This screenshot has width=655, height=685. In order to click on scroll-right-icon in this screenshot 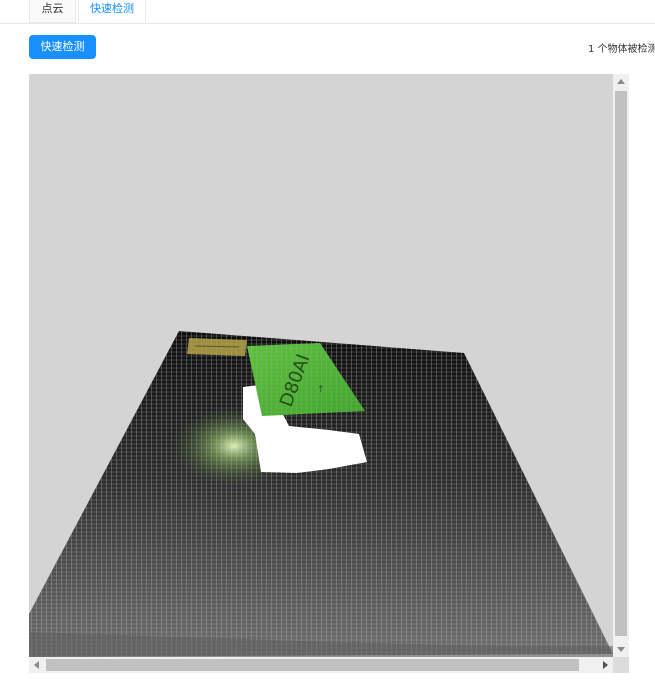, I will do `click(605, 665)`.